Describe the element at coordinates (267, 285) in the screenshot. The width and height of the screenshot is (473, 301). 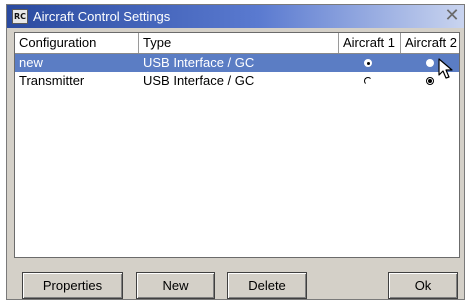
I see `delete-button: Delete` at that location.